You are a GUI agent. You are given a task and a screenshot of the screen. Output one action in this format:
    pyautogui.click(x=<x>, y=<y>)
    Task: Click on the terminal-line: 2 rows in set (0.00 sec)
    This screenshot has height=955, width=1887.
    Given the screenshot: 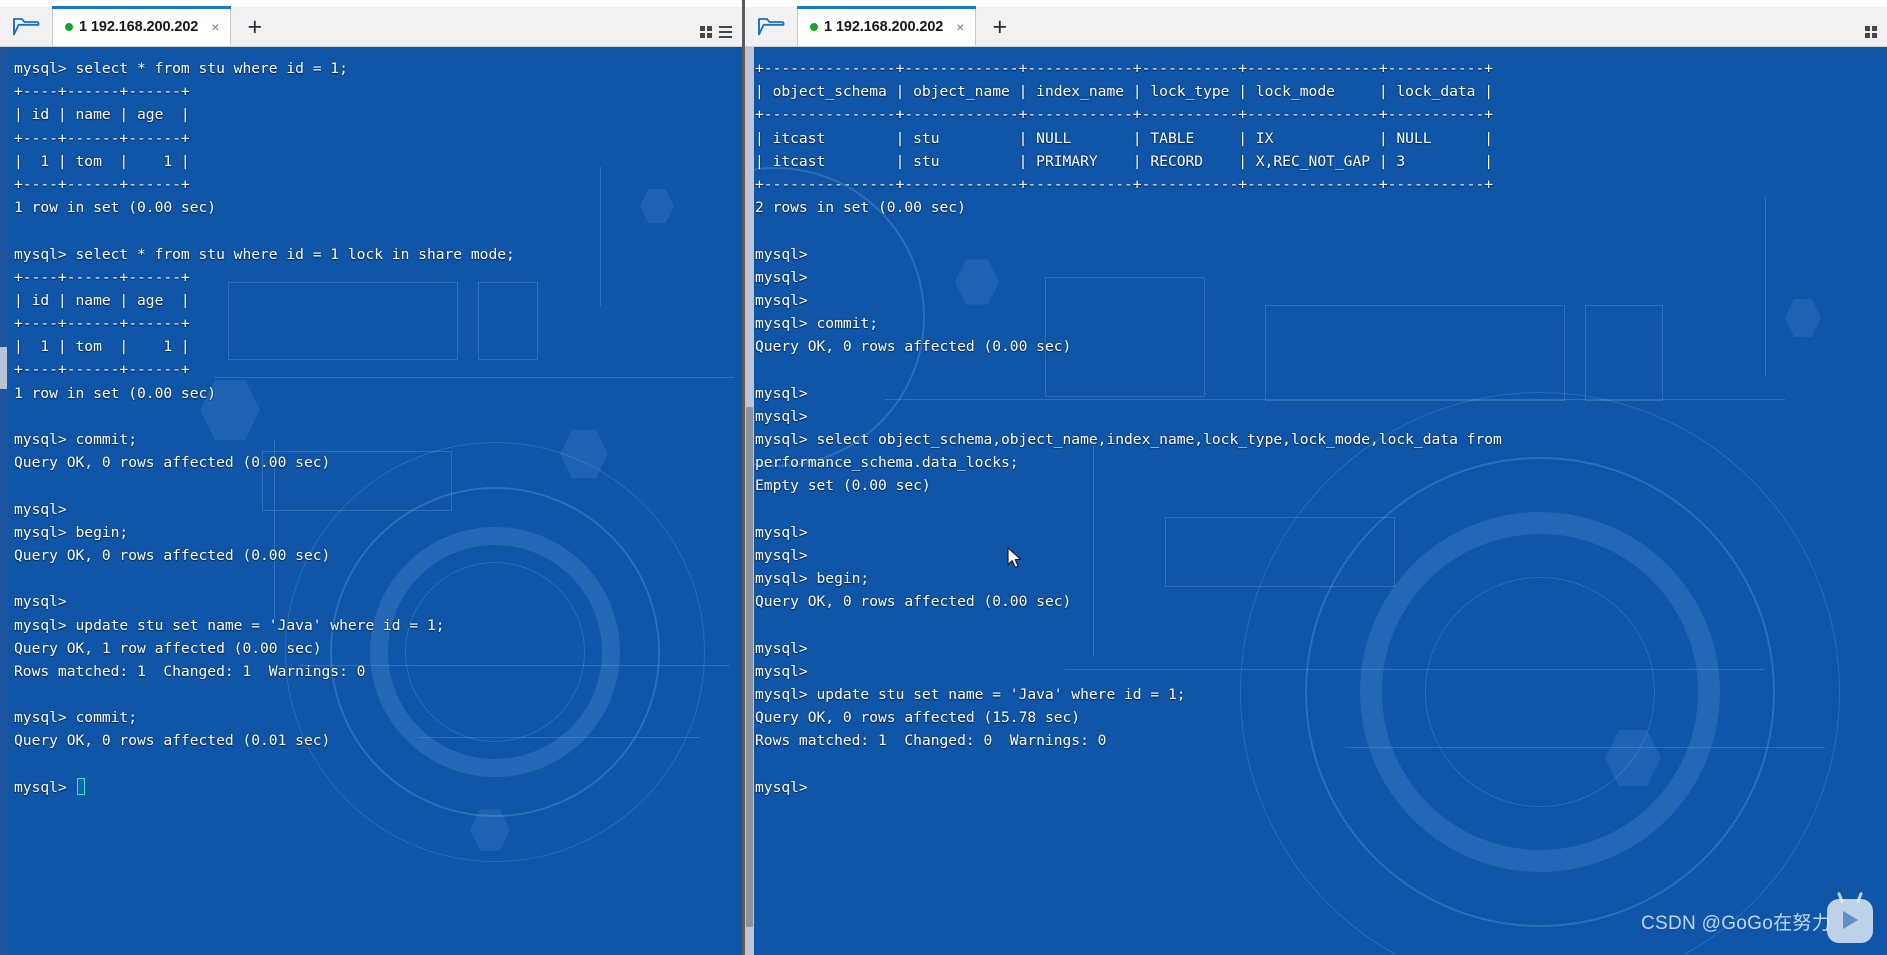 What is the action you would take?
    pyautogui.click(x=860, y=208)
    